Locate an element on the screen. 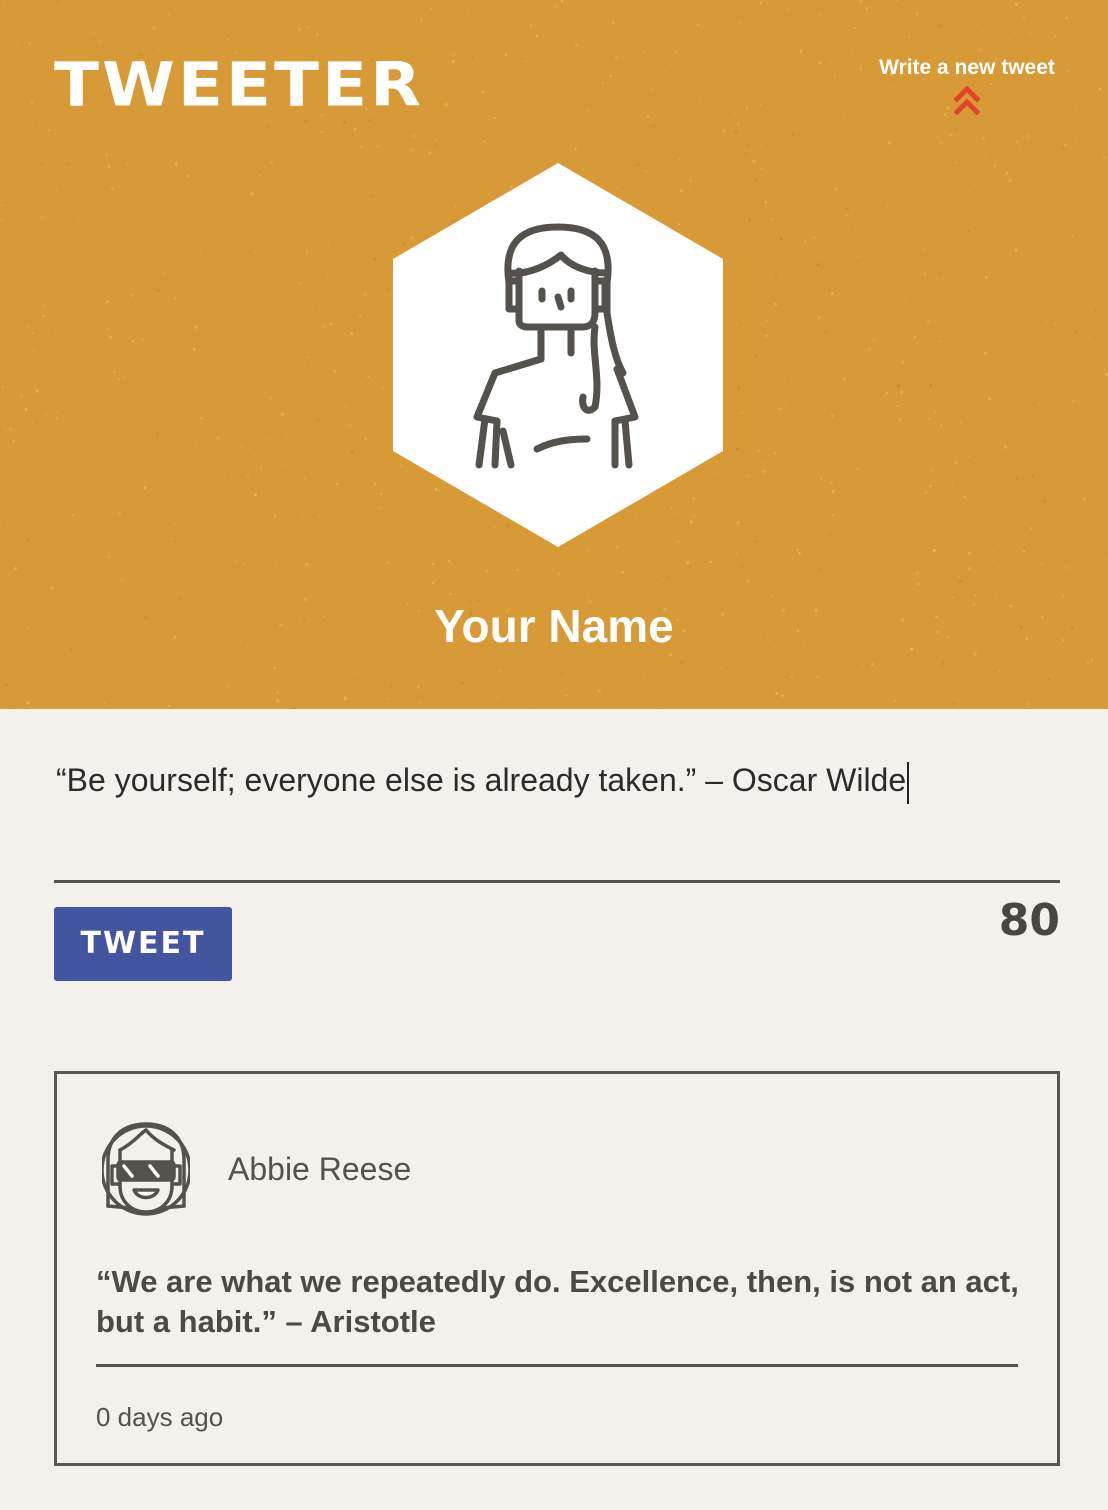  text-caret is located at coordinates (908, 782).